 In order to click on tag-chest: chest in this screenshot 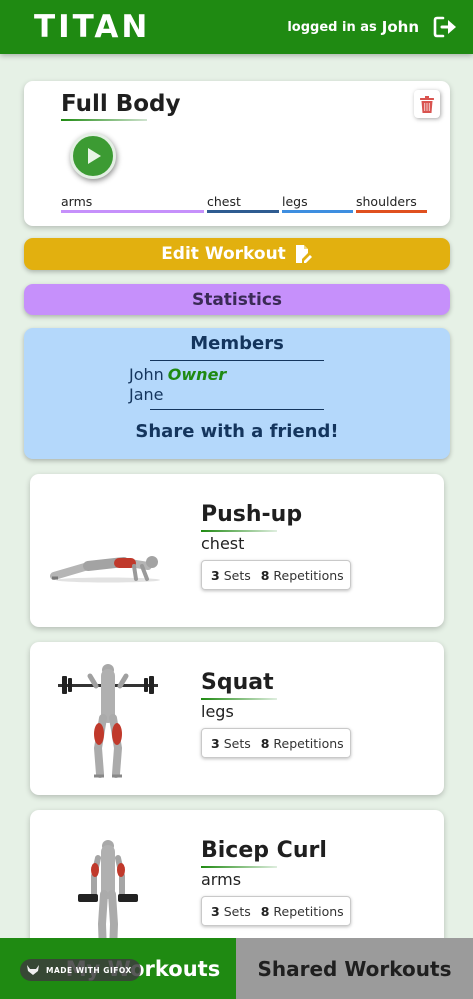, I will do `click(243, 203)`.